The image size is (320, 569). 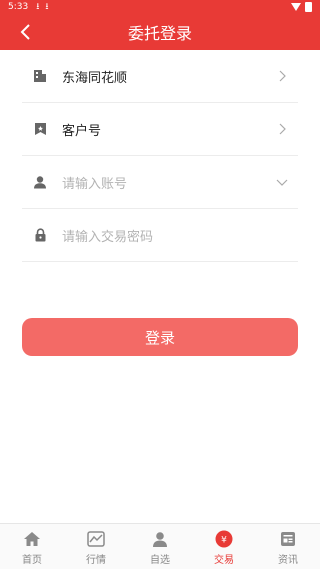 What do you see at coordinates (40, 235) in the screenshot?
I see `lock-icon` at bounding box center [40, 235].